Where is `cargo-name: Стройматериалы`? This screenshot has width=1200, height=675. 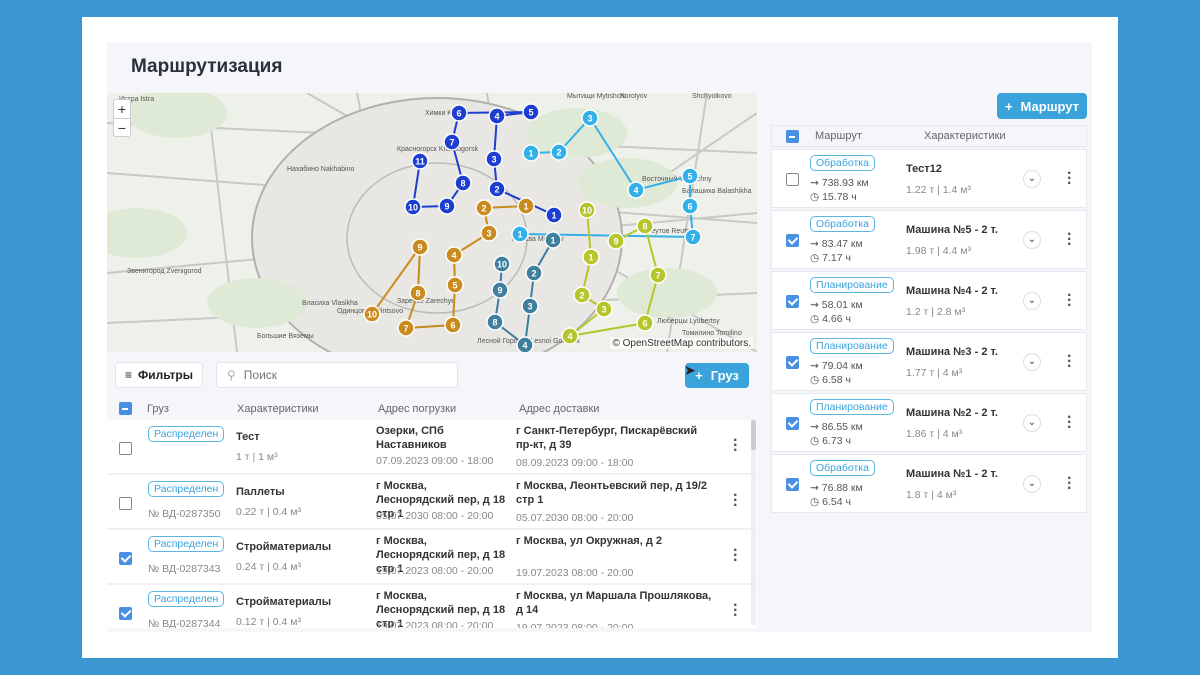 cargo-name: Стройматериалы is located at coordinates (284, 602).